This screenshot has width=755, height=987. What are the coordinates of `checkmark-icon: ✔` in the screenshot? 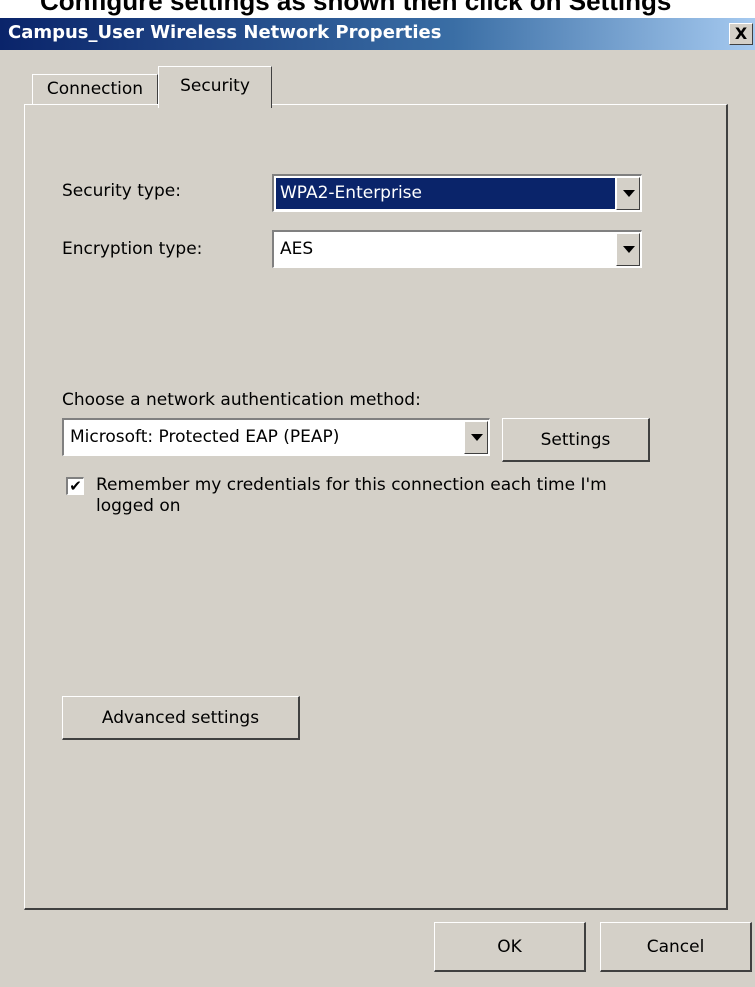 It's located at (75, 486).